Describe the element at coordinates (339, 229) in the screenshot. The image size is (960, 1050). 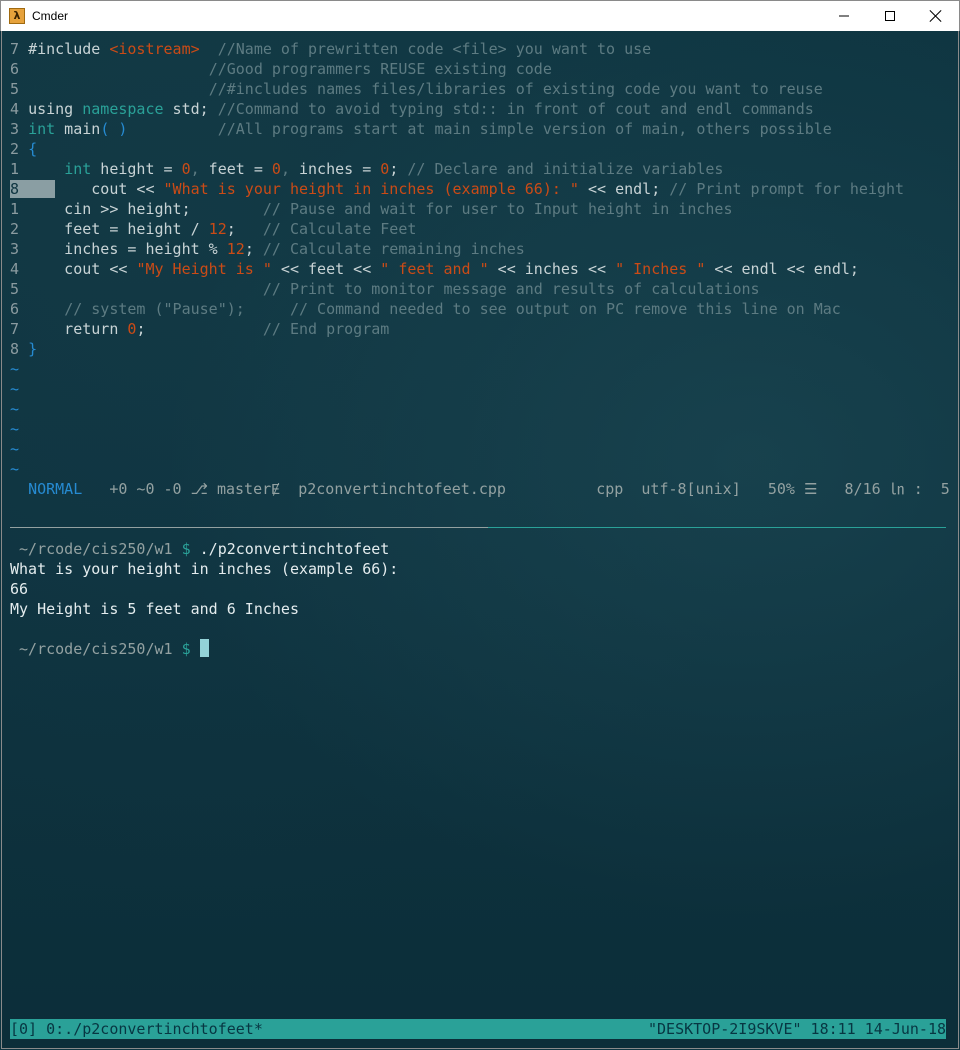
I see `code-token: // Calculate Feet` at that location.